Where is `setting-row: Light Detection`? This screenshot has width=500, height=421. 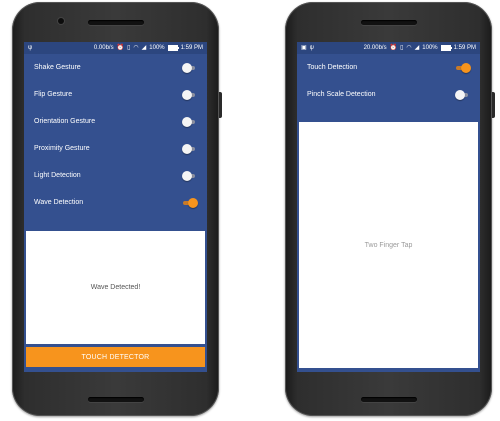
setting-row: Light Detection is located at coordinates (115, 175).